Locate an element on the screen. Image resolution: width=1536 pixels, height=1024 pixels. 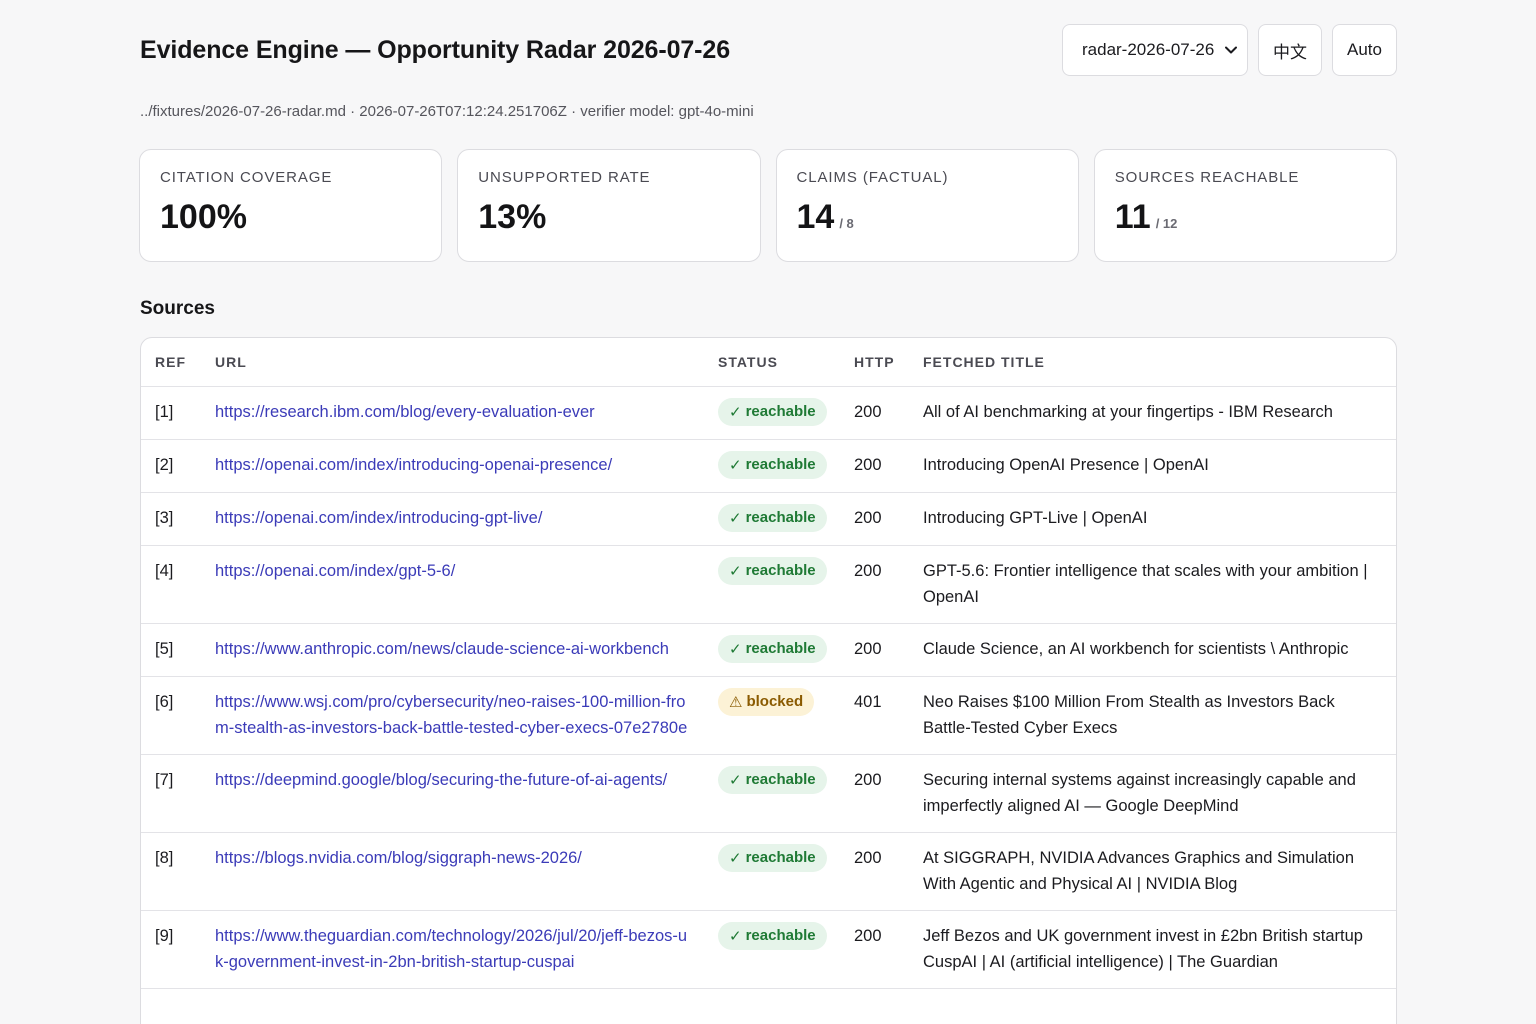
source-ref: [2] is located at coordinates (171, 466).